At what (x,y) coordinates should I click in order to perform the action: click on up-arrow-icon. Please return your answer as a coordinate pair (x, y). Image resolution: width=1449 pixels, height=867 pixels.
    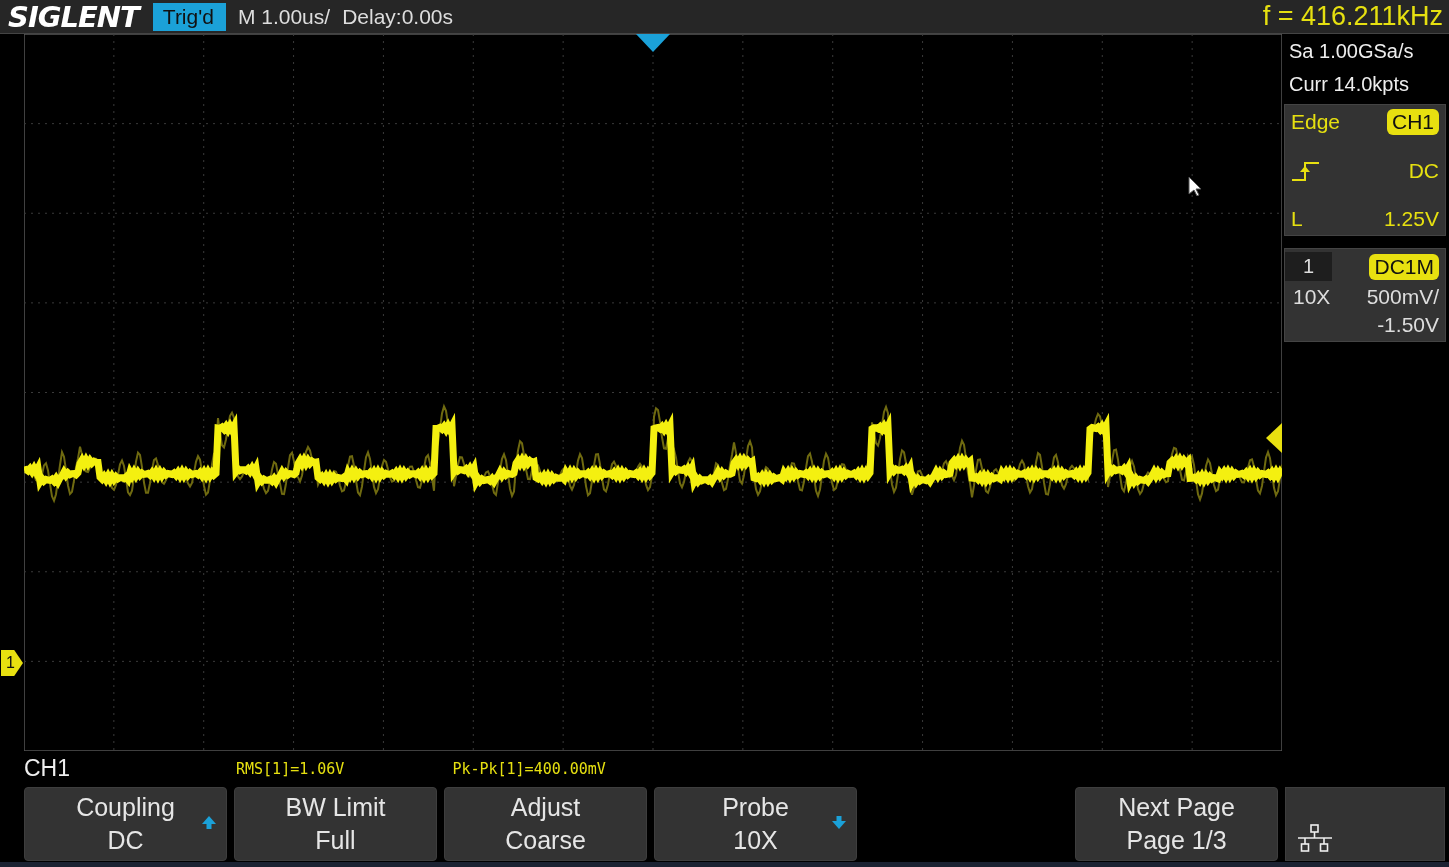
    Looking at the image, I should click on (209, 822).